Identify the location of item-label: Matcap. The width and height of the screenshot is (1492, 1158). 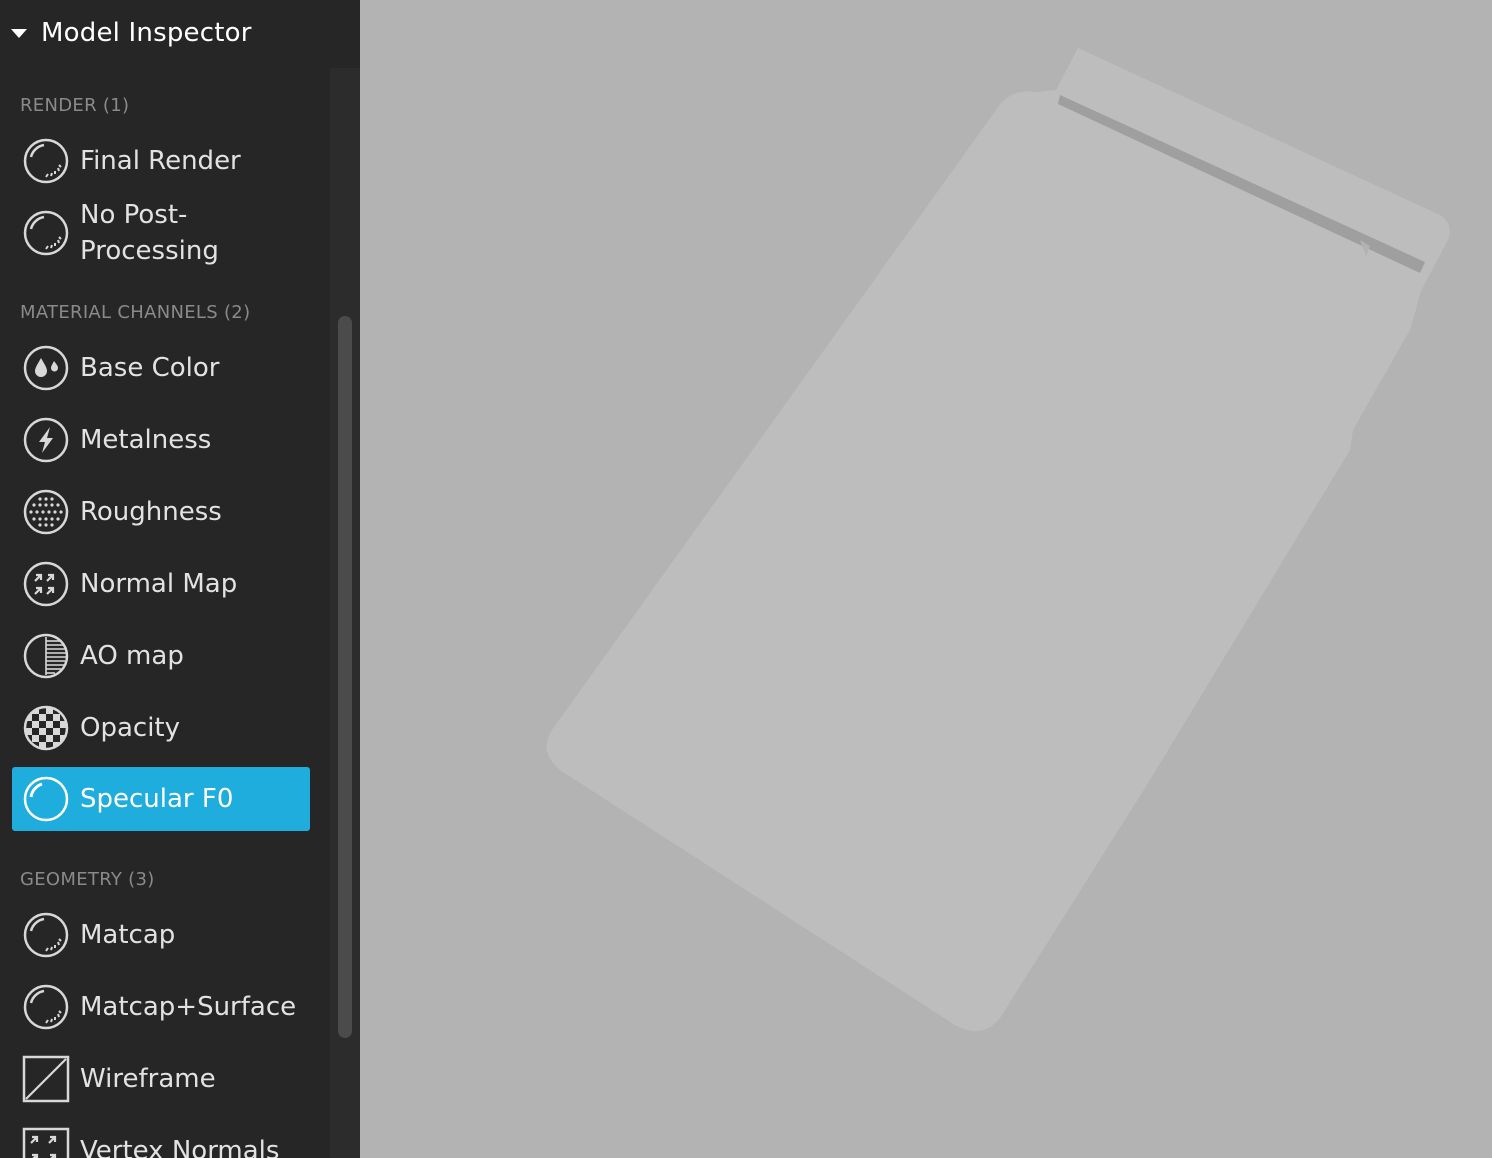
(128, 935).